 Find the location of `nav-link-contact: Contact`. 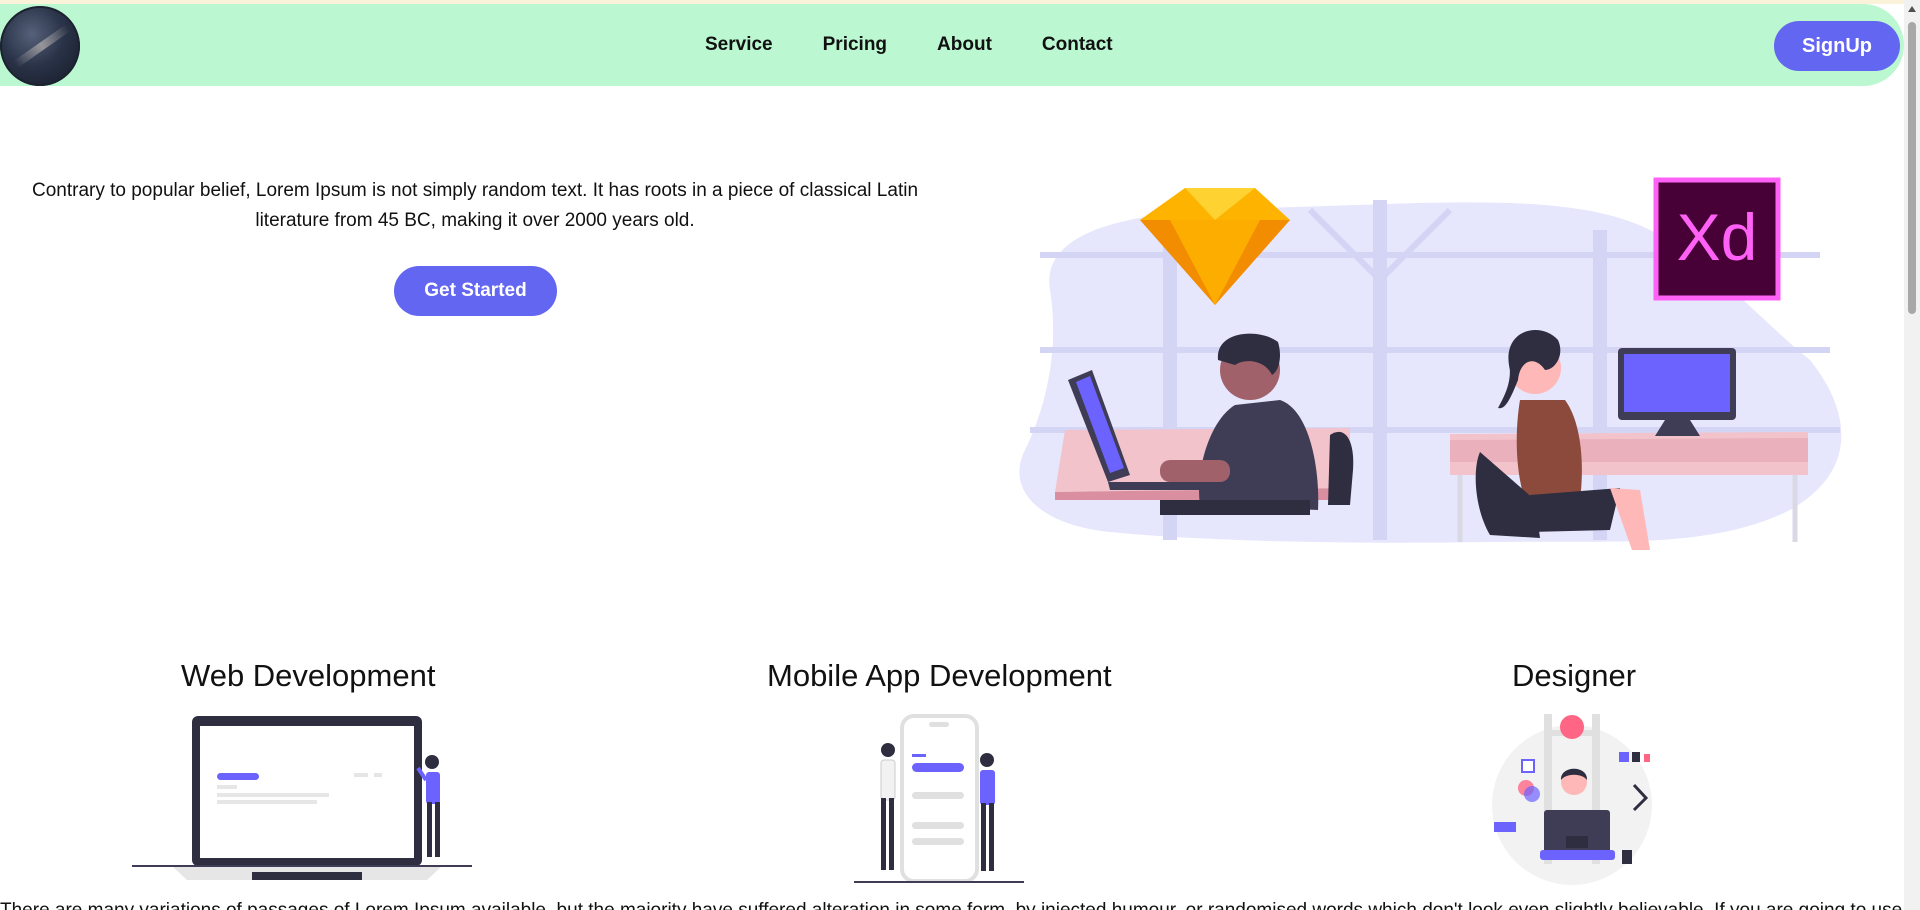

nav-link-contact: Contact is located at coordinates (1077, 45).